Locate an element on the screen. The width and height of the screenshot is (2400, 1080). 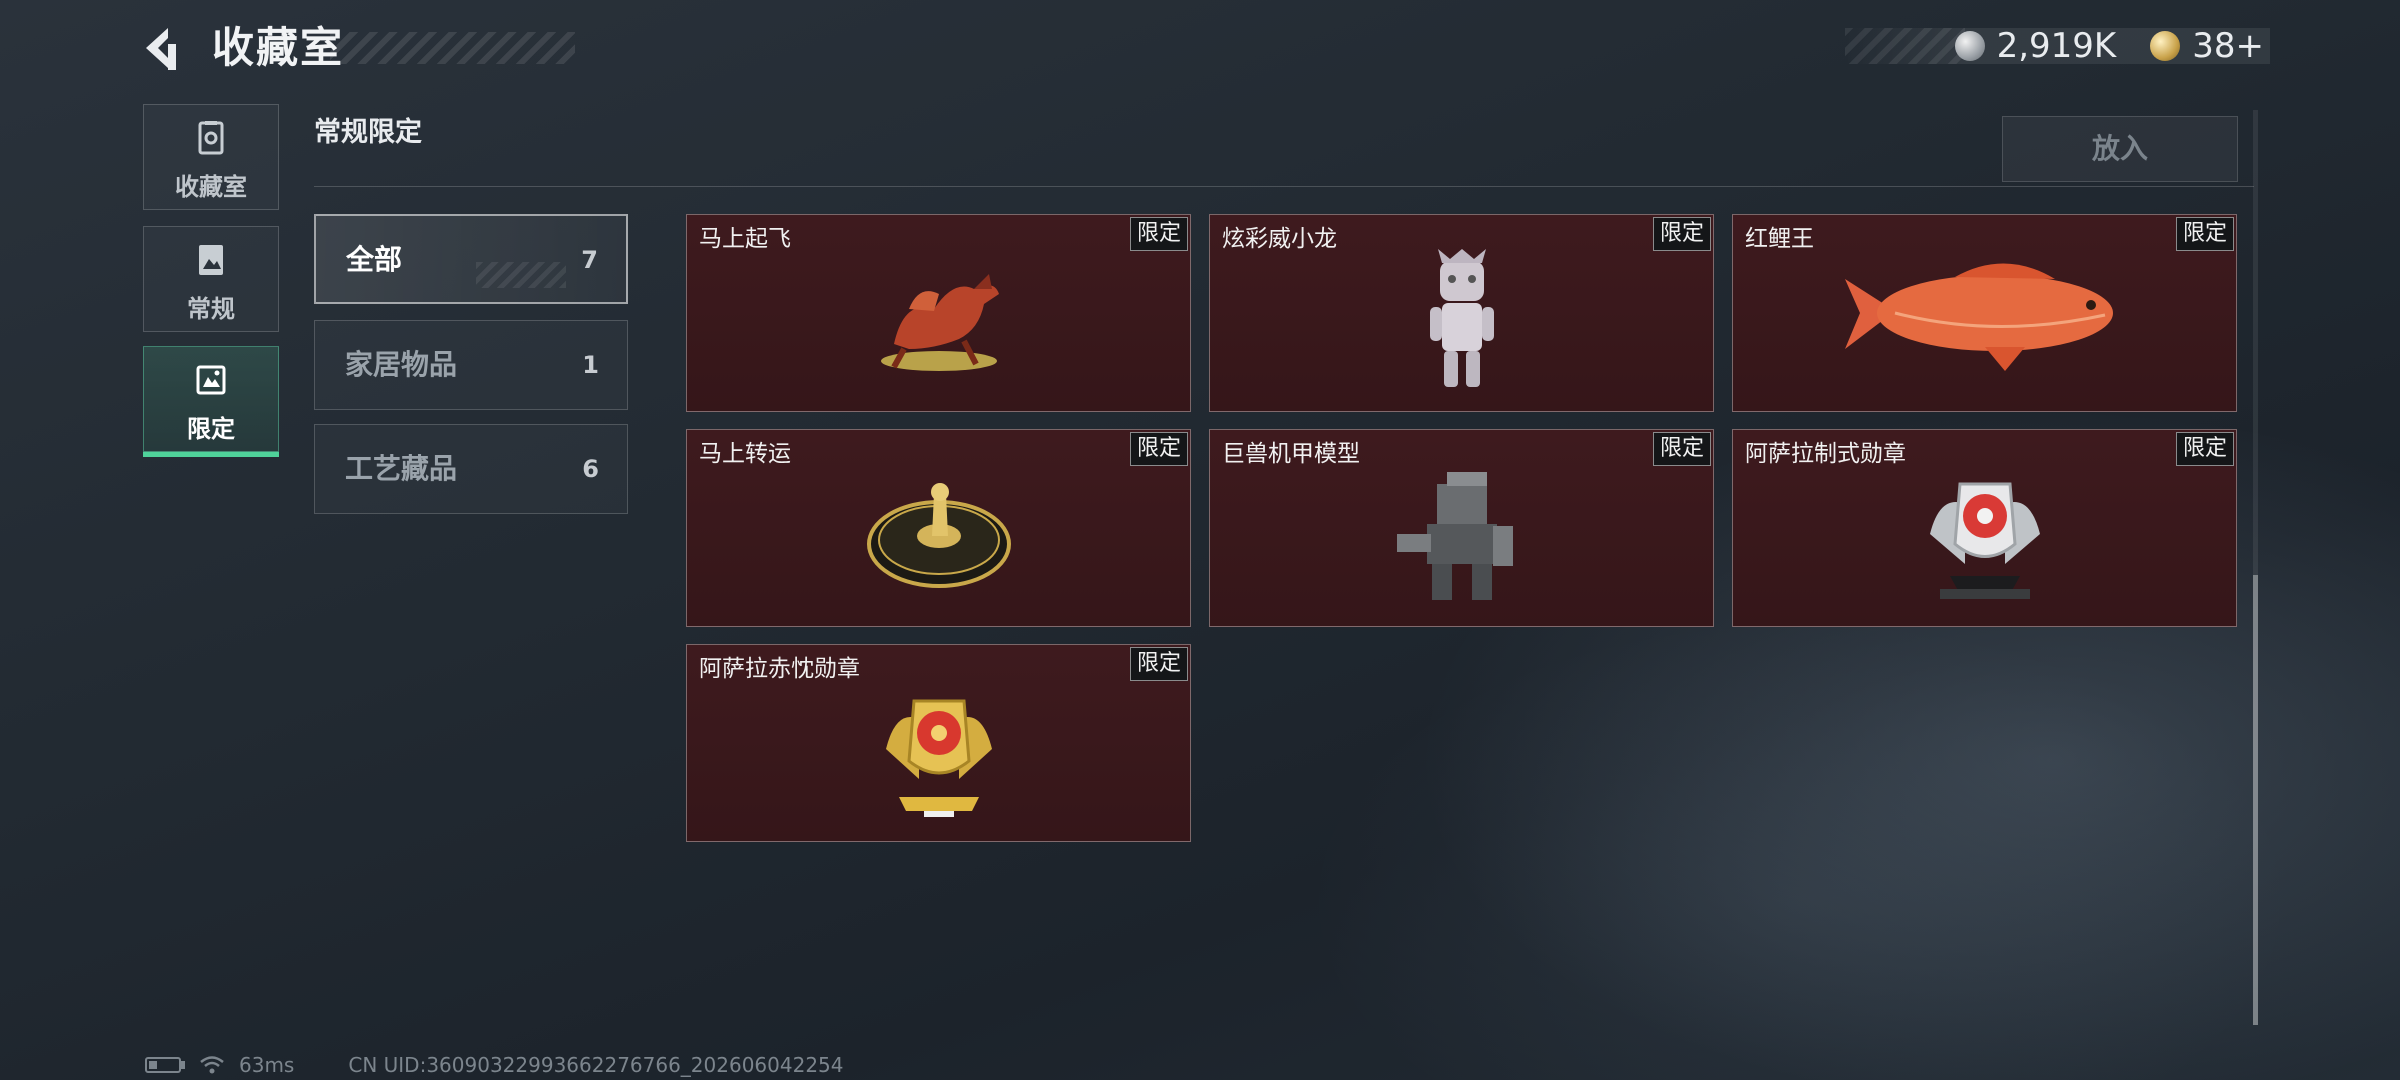
wifi-icon is located at coordinates (212, 1065).